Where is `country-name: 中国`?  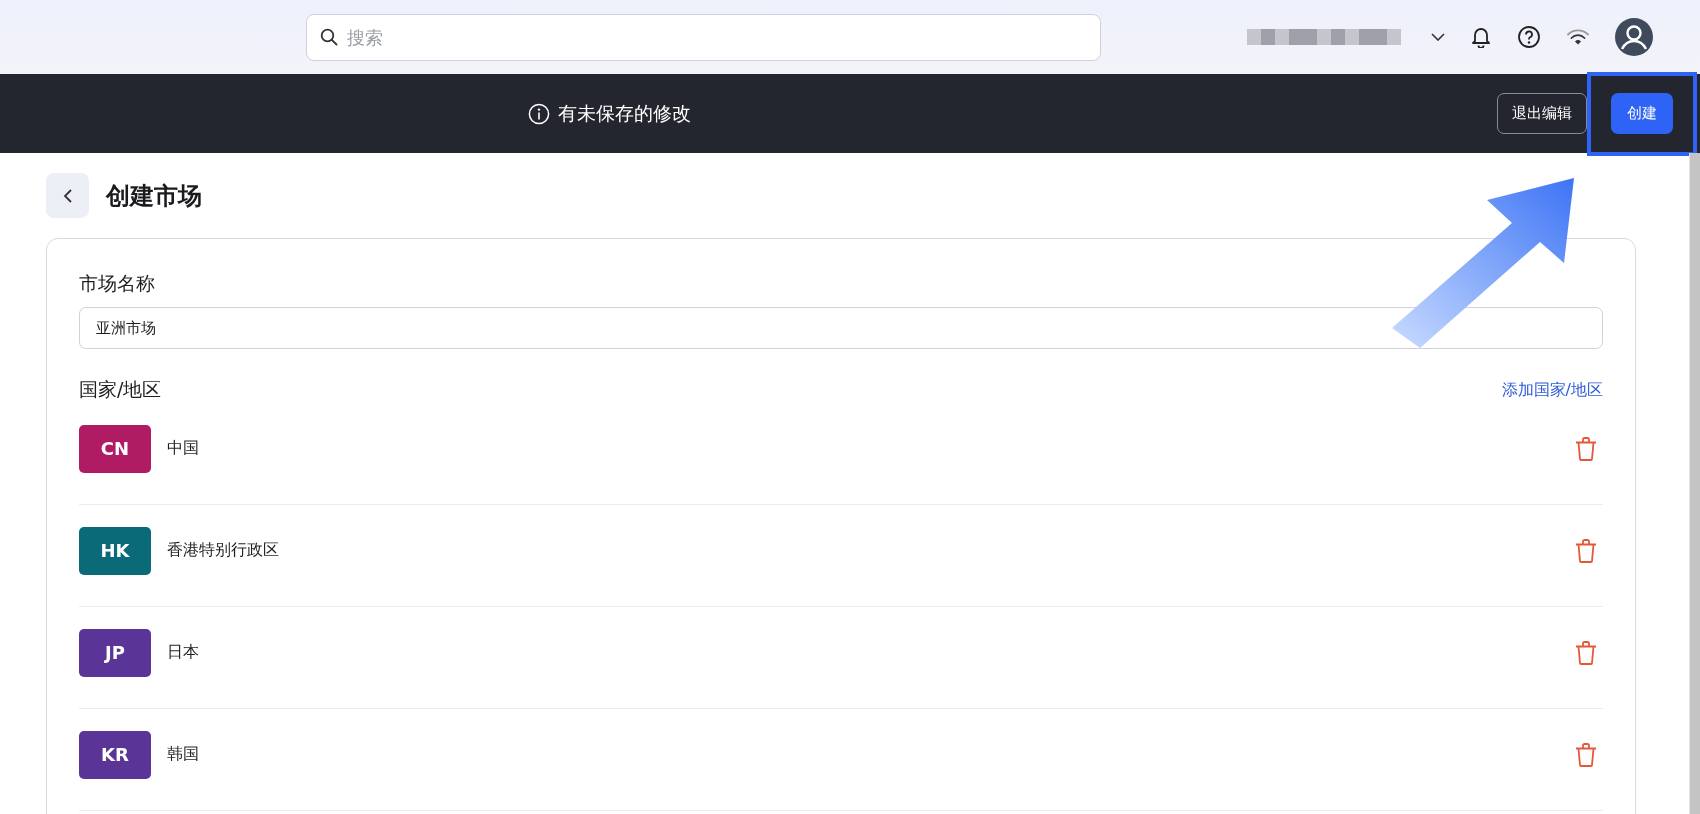
country-name: 中国 is located at coordinates (183, 448).